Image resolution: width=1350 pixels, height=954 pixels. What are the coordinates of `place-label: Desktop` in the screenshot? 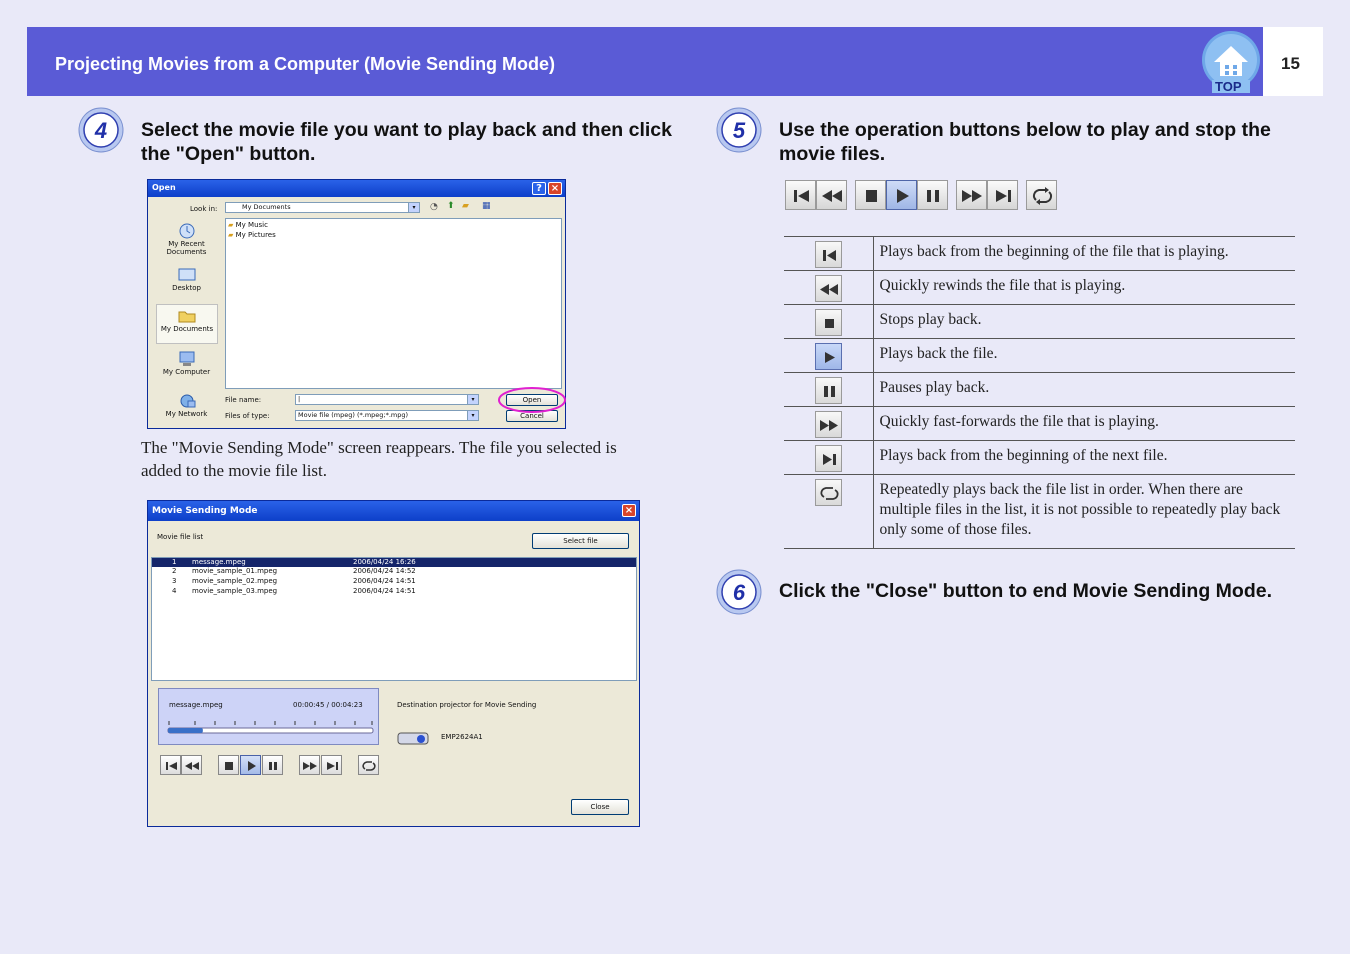 It's located at (186, 288).